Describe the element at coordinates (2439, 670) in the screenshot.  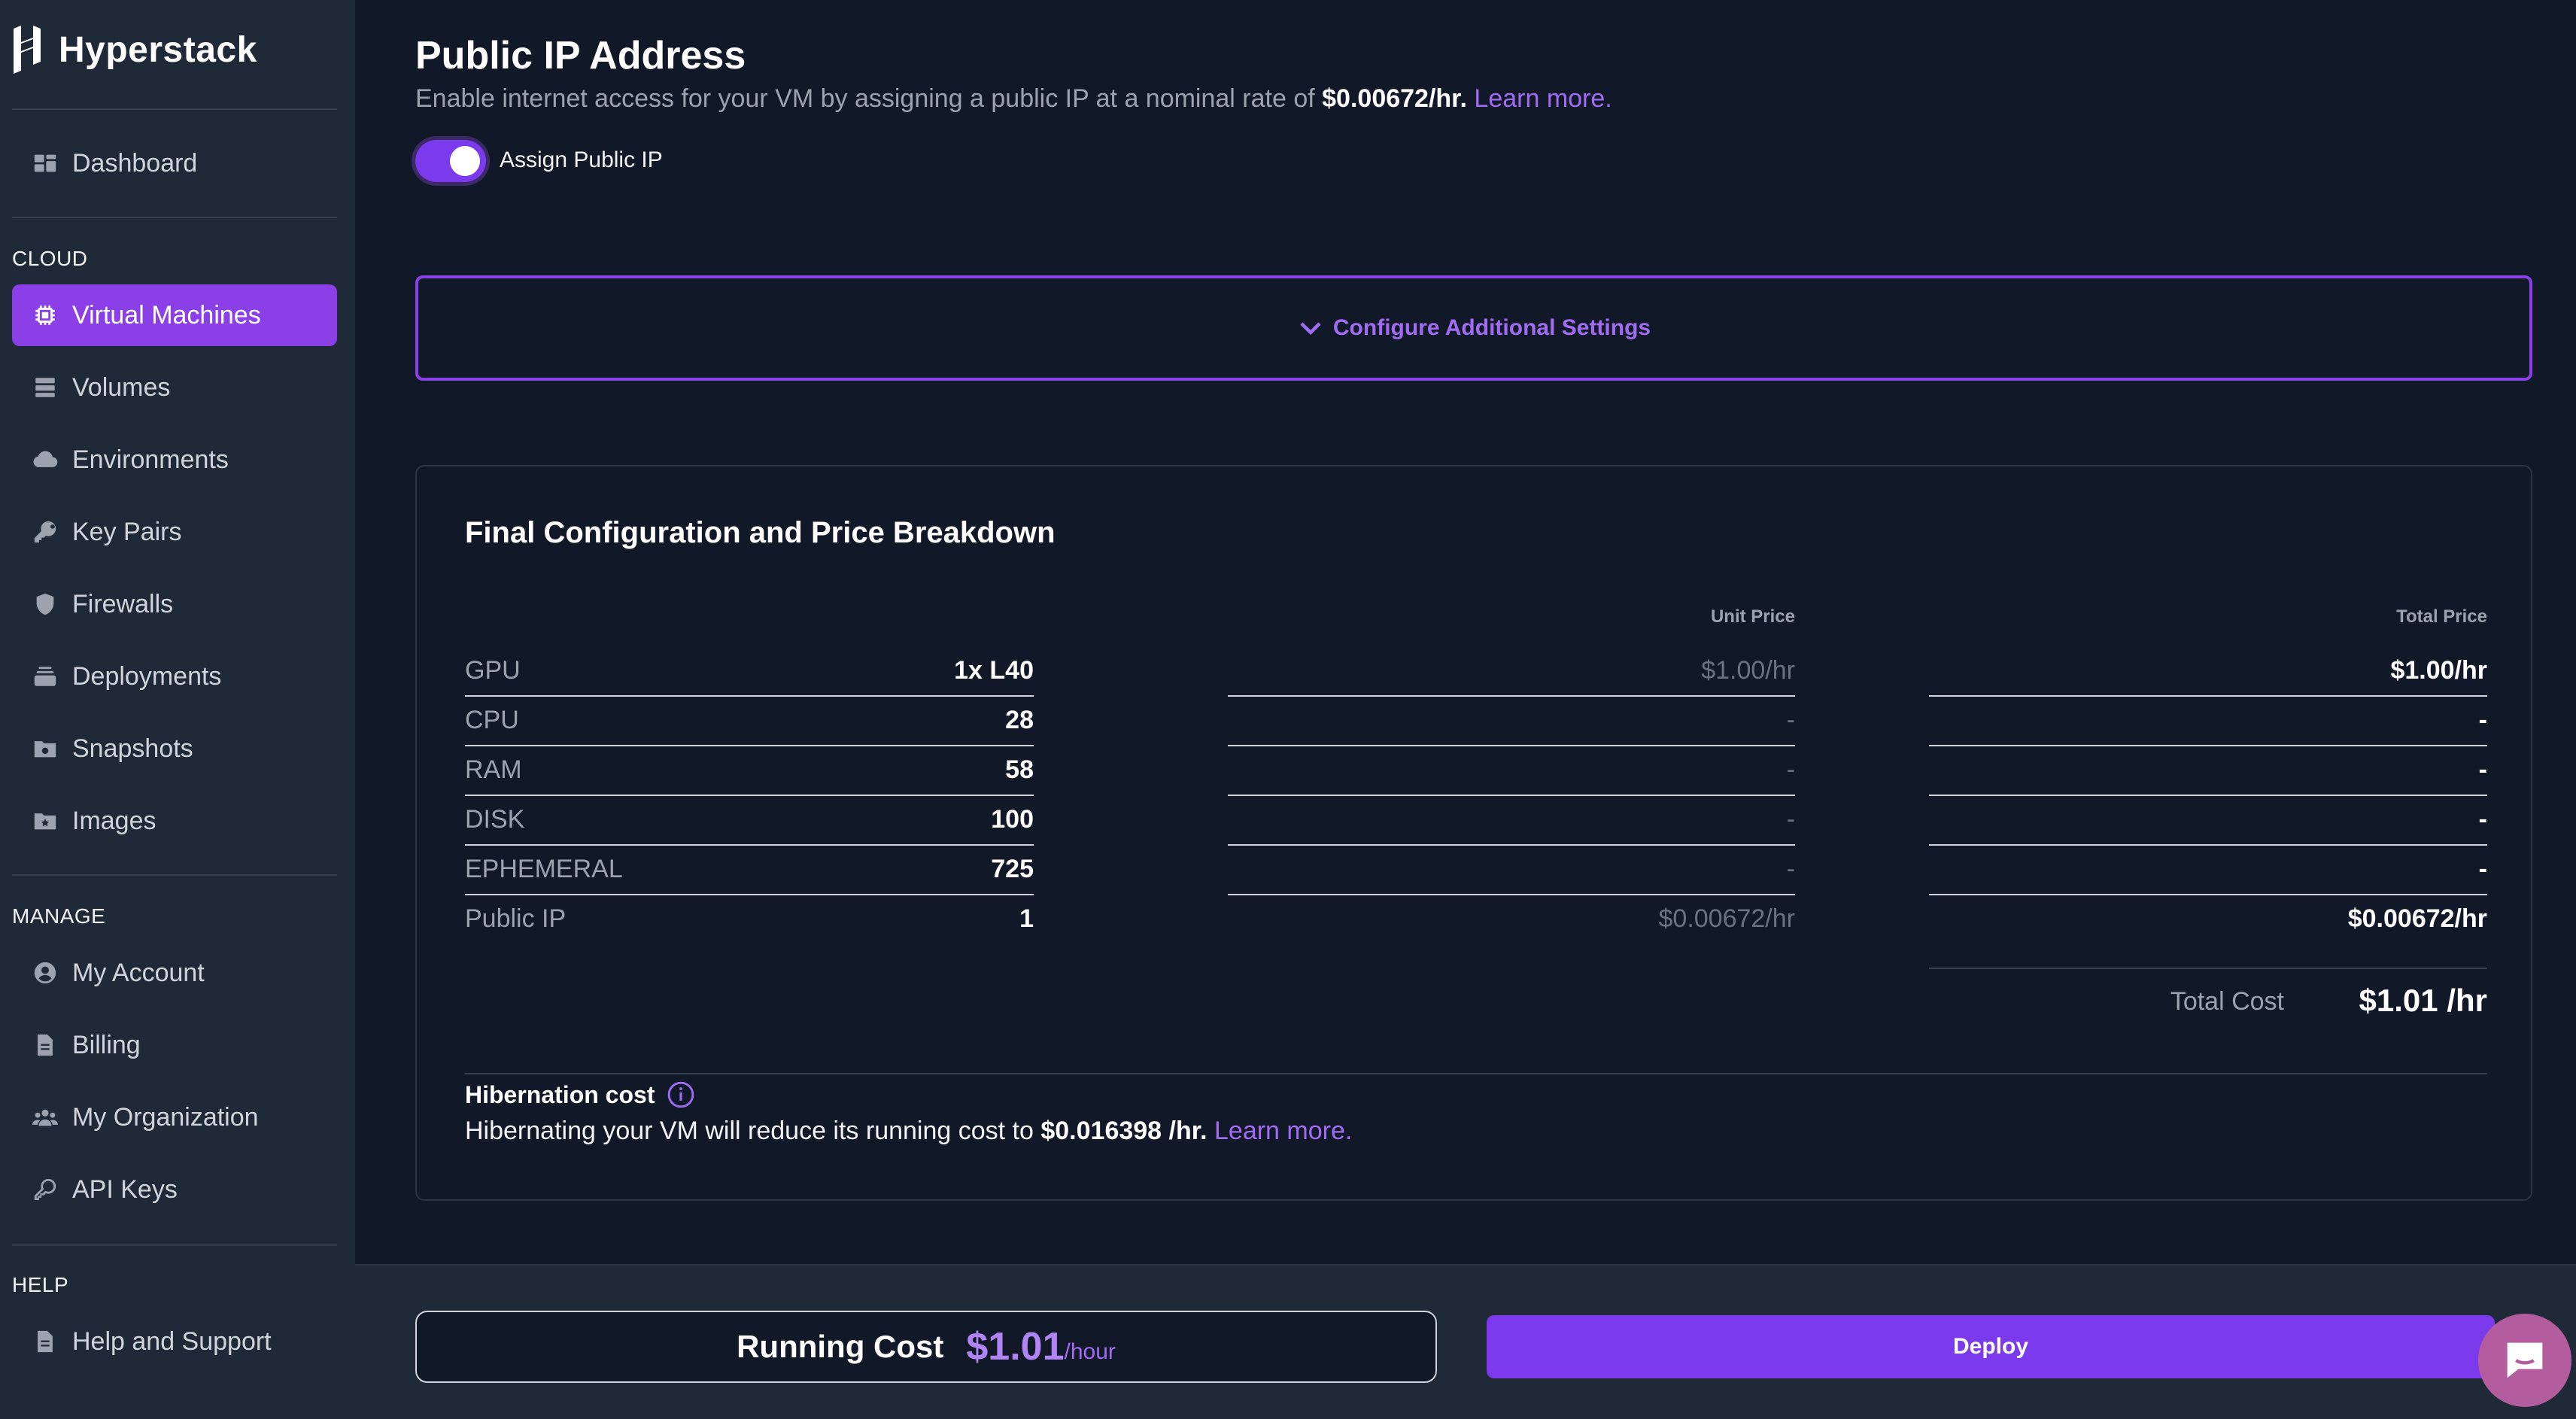
I see `row-total-price: $1.00/hr` at that location.